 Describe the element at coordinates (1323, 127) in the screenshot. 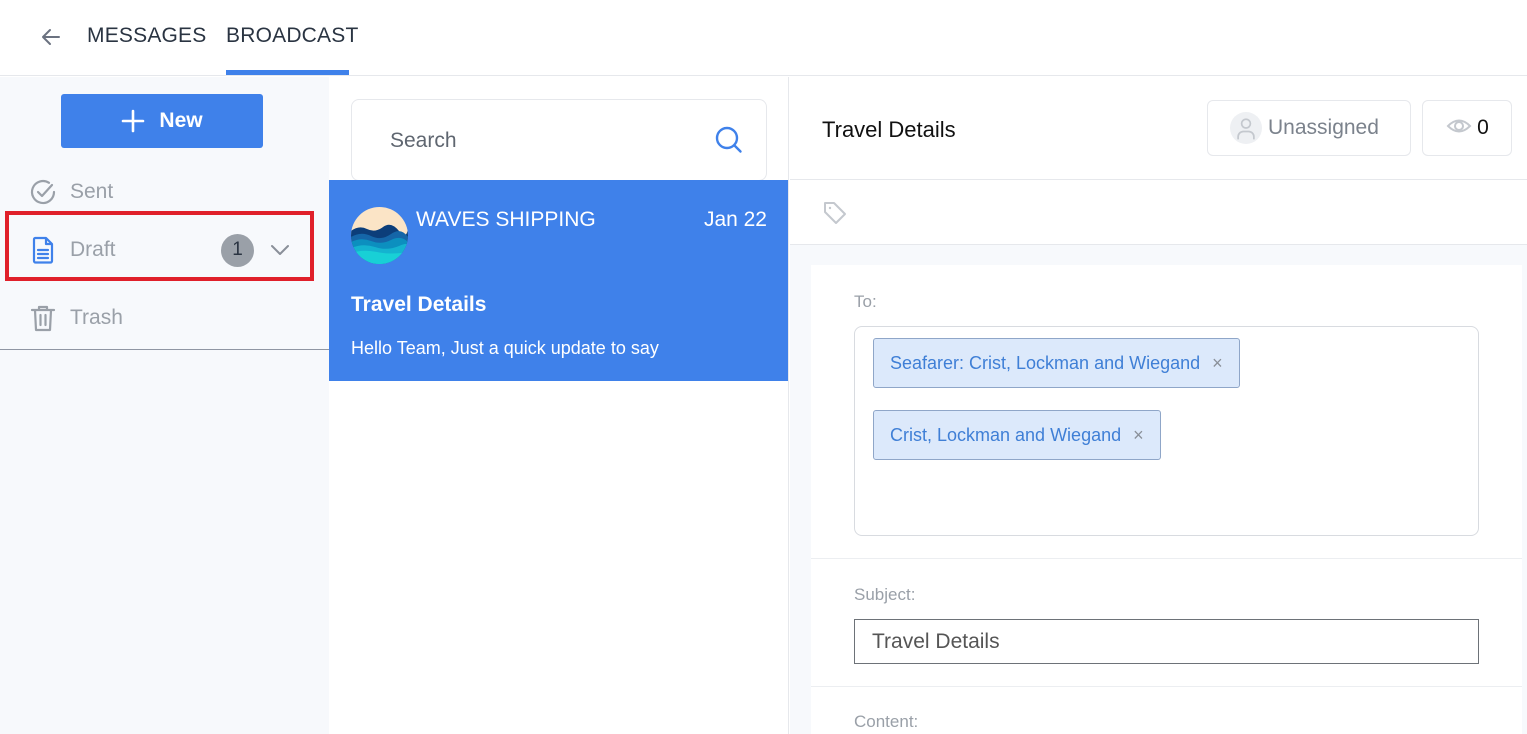

I see `assignee-label: Unassigned` at that location.